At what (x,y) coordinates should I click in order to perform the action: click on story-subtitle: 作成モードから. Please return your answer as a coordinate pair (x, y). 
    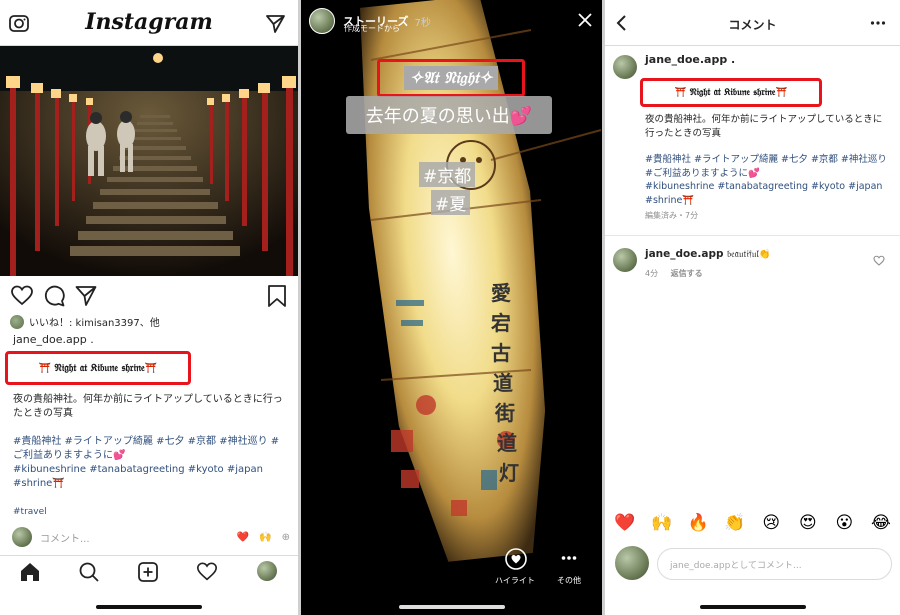
    Looking at the image, I should click on (372, 28).